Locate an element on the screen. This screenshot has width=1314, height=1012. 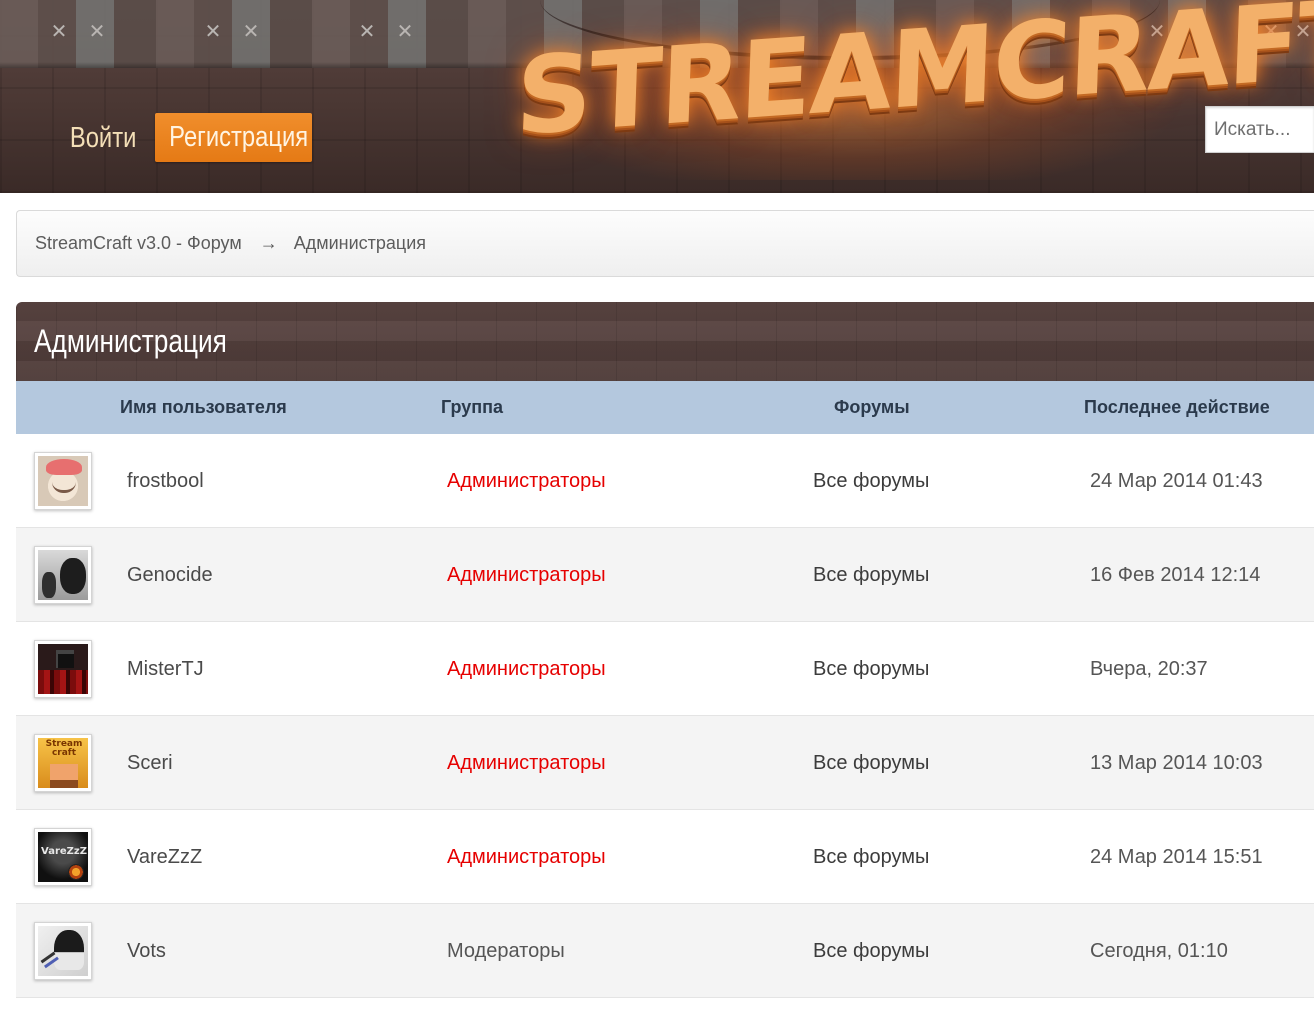
login-link: Войти is located at coordinates (103, 138).